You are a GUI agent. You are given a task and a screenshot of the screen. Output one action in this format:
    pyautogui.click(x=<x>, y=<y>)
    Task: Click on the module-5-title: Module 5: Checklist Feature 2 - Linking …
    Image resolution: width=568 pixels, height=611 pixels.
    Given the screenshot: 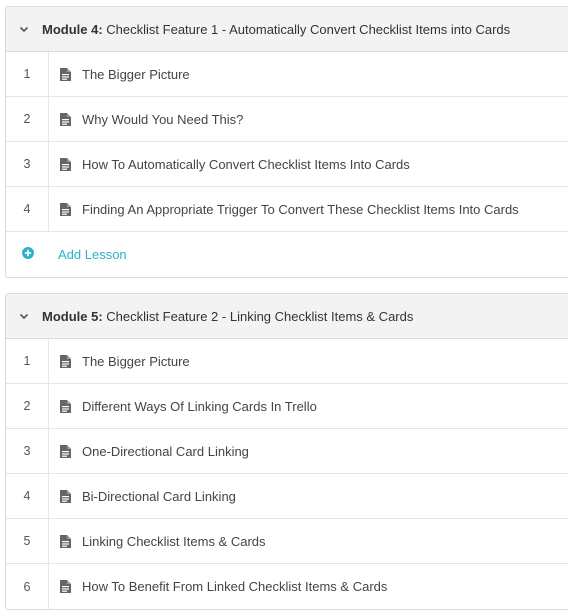 What is the action you would take?
    pyautogui.click(x=227, y=316)
    